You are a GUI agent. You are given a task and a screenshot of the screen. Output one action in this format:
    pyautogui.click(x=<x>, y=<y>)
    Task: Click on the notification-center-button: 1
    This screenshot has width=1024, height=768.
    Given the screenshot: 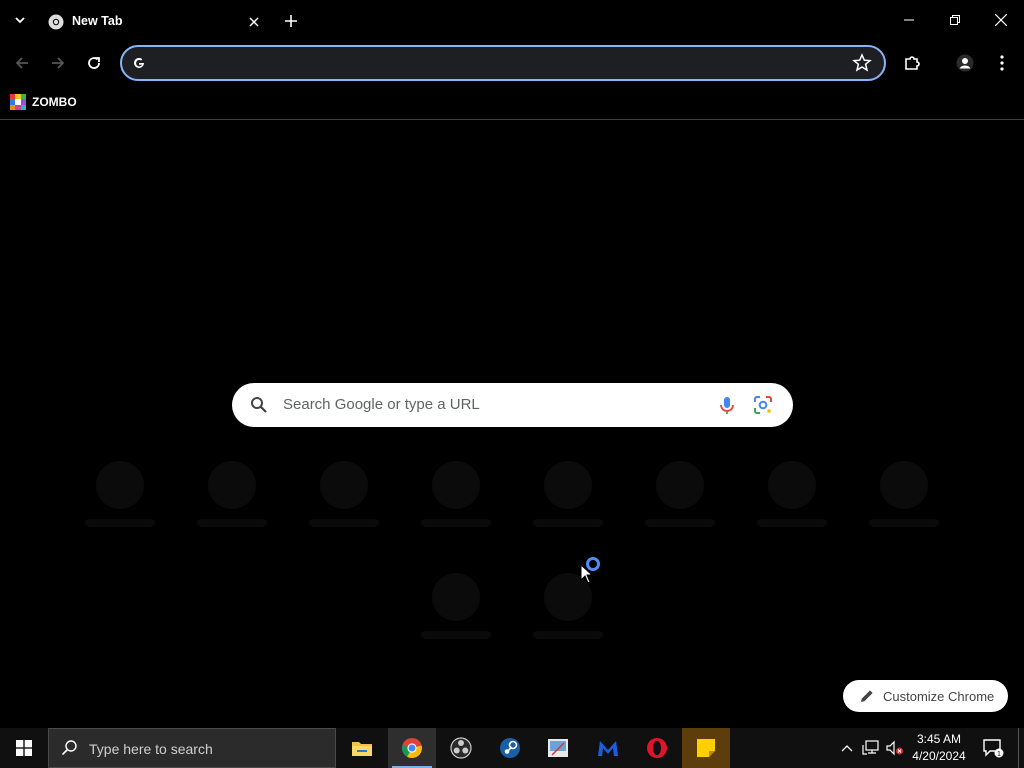 What is the action you would take?
    pyautogui.click(x=993, y=748)
    